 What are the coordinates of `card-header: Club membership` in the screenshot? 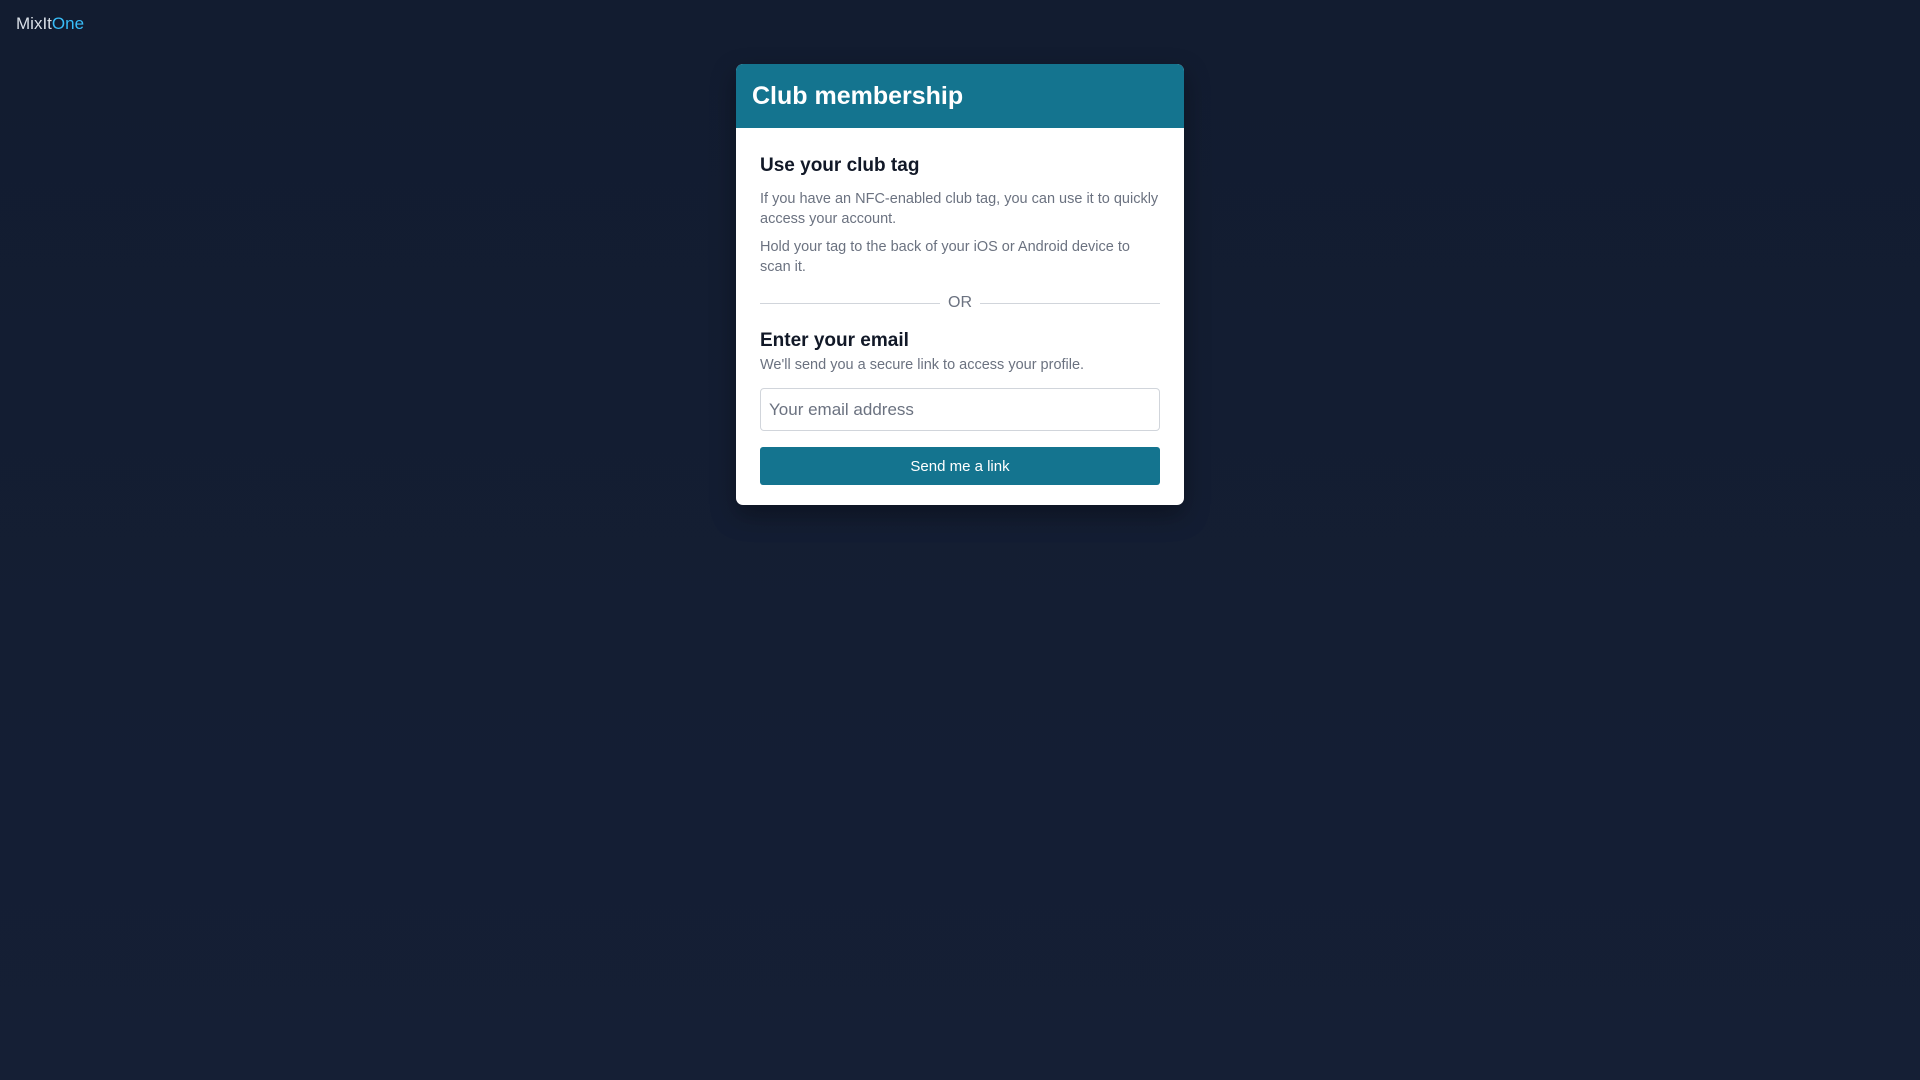 It's located at (960, 96).